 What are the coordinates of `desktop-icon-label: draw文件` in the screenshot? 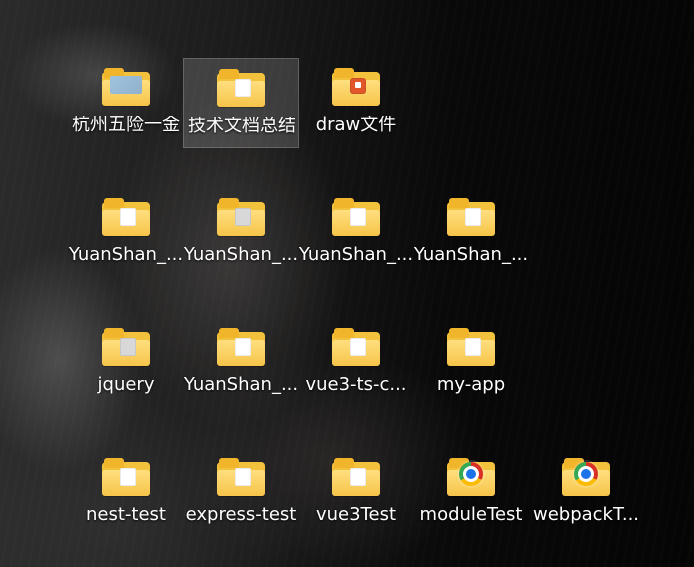 It's located at (356, 125).